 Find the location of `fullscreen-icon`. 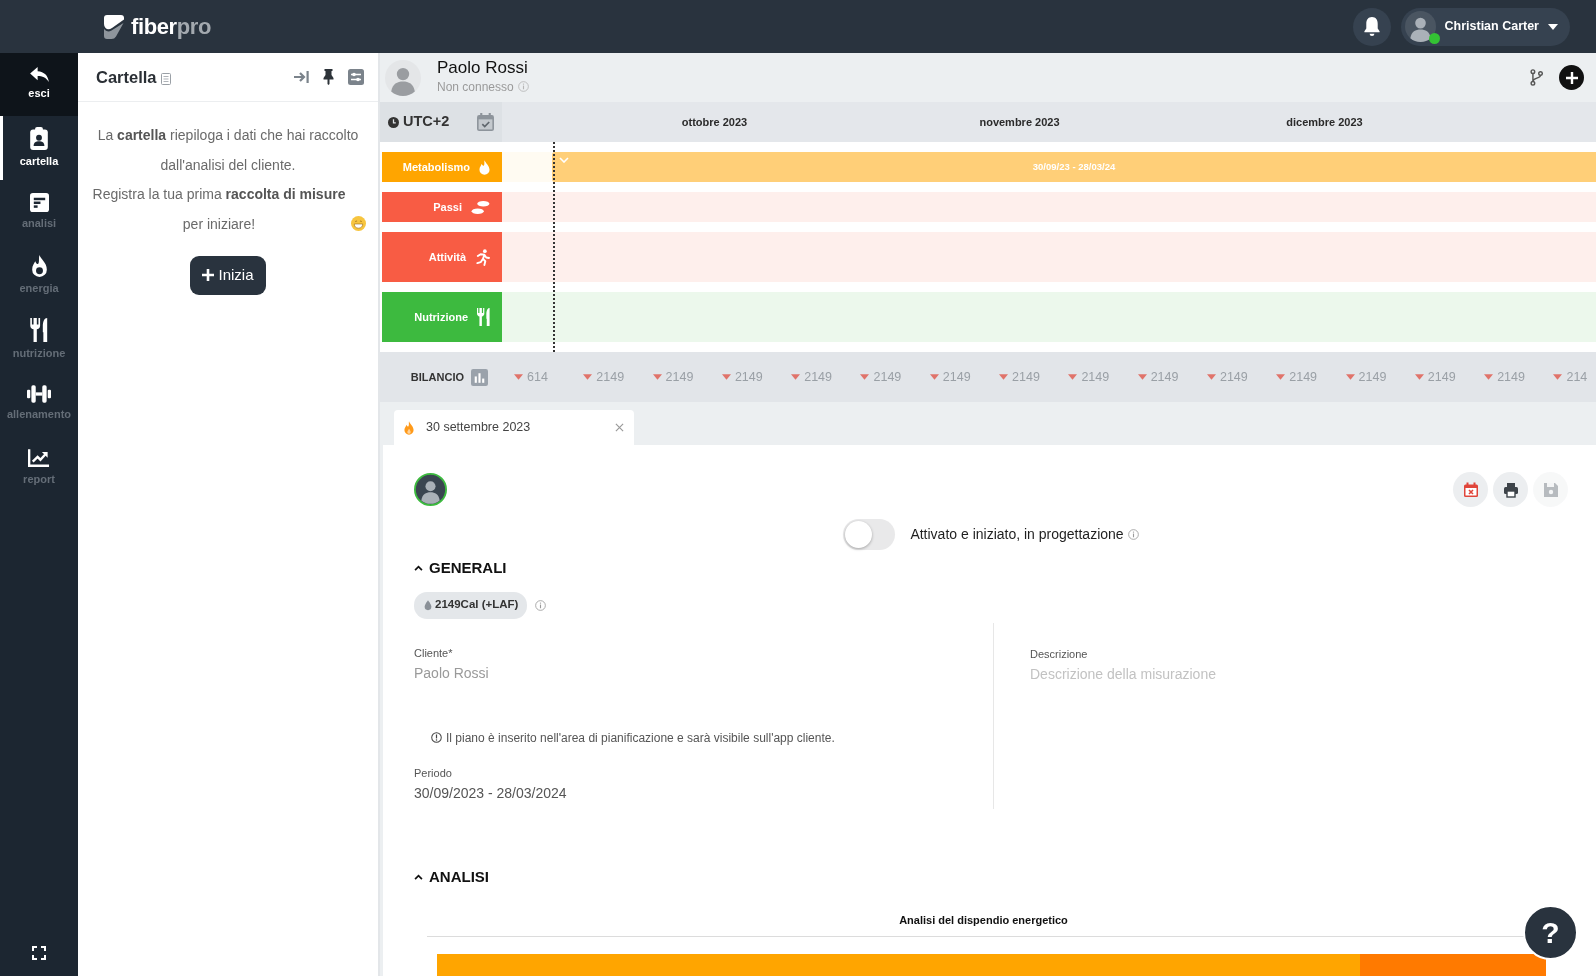

fullscreen-icon is located at coordinates (39, 953).